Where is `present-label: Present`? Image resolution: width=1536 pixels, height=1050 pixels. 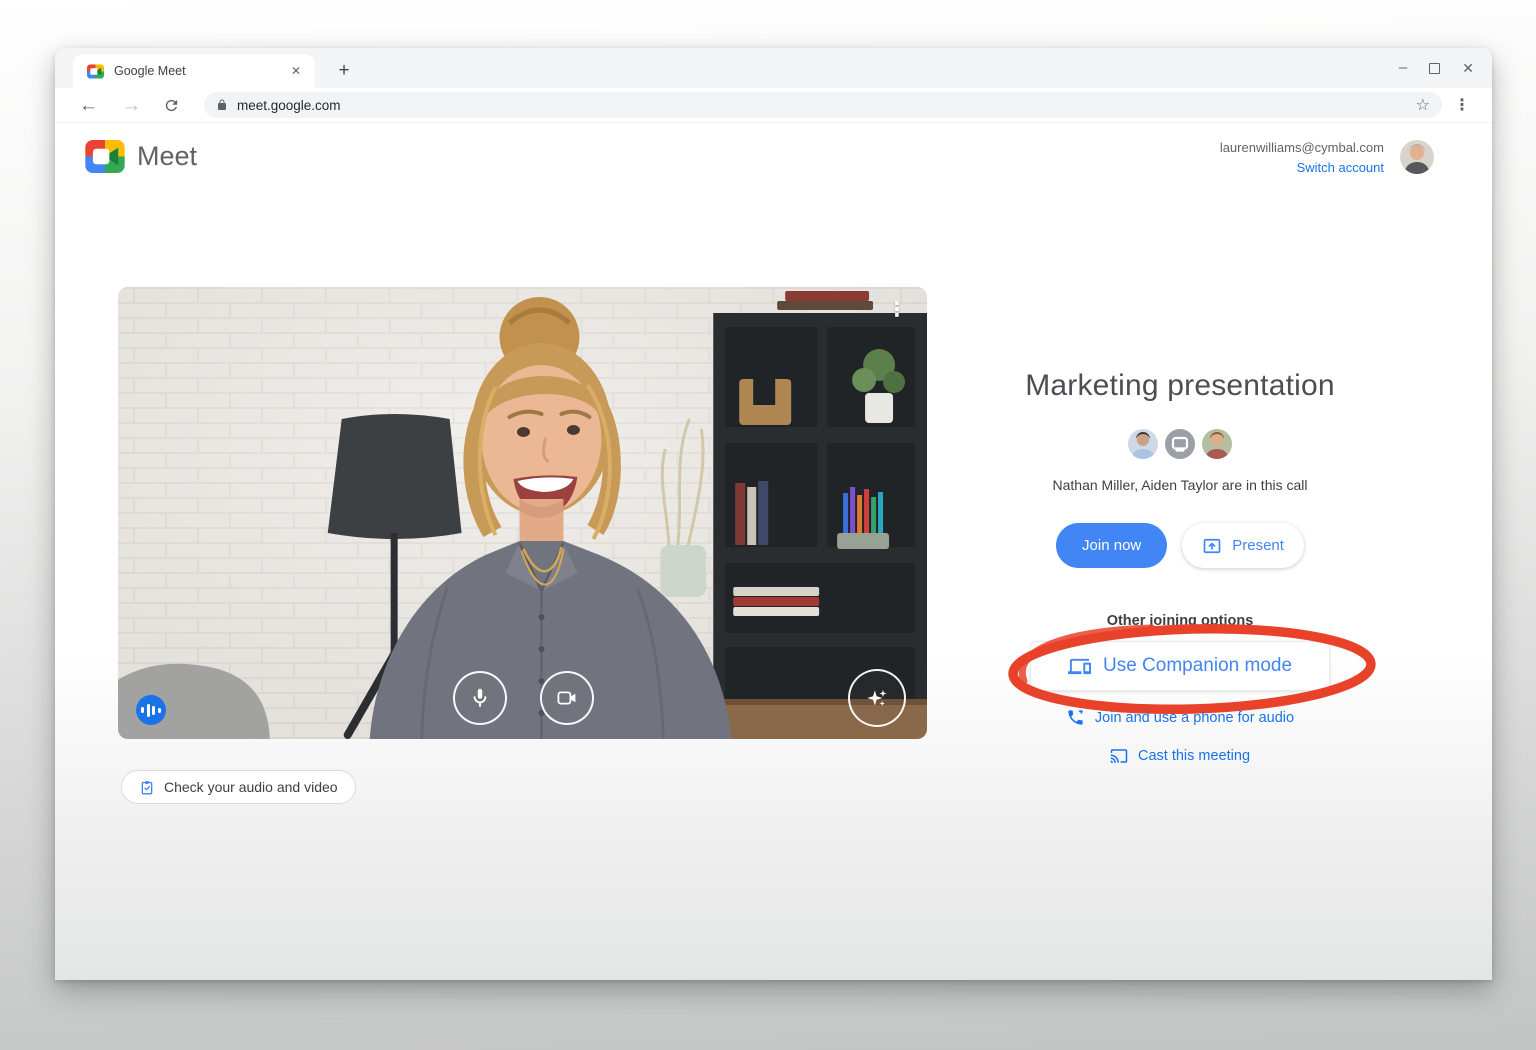
present-label: Present is located at coordinates (1258, 545).